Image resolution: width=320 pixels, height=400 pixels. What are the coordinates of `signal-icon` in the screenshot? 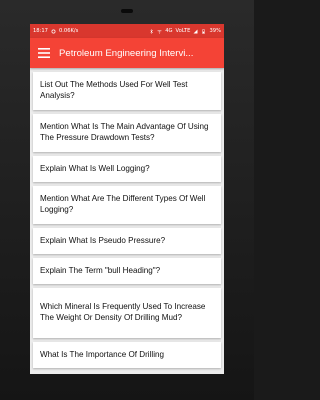 It's located at (195, 31).